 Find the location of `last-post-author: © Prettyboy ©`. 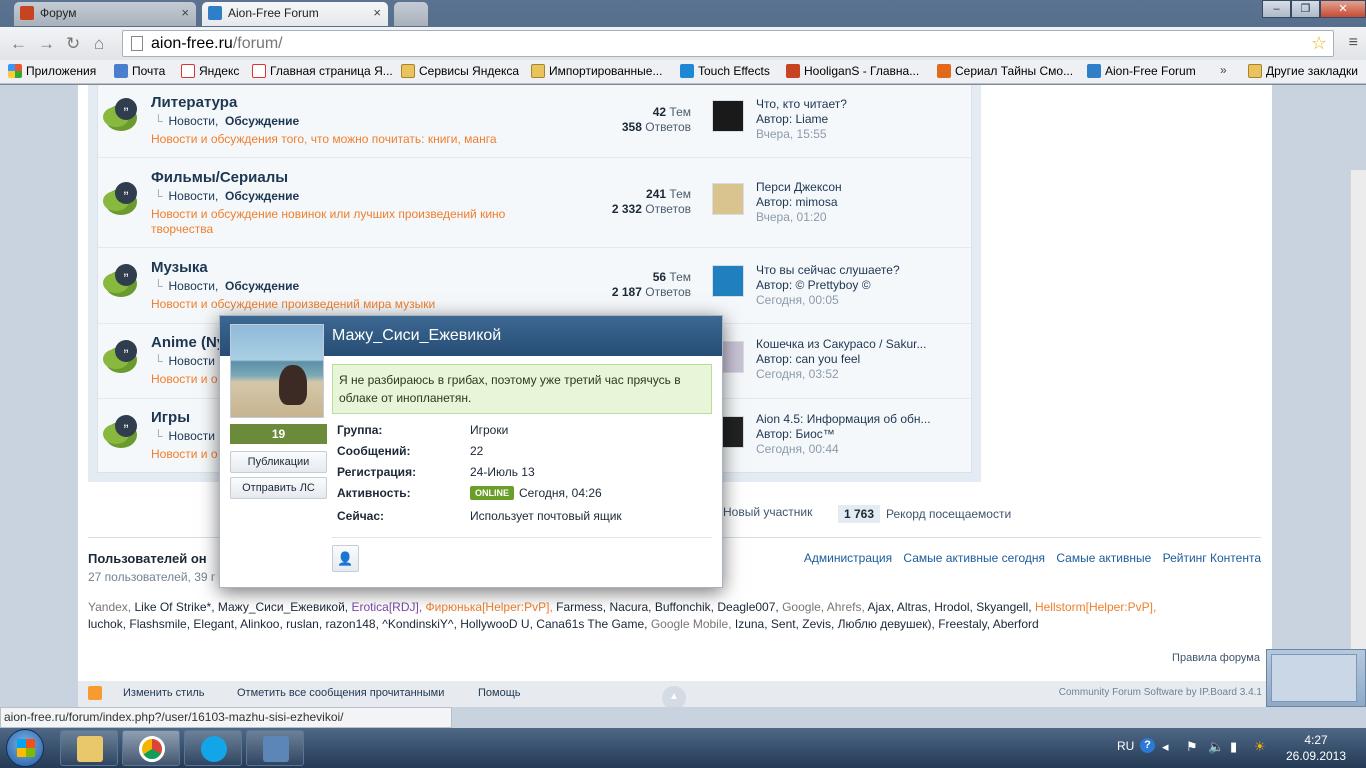

last-post-author: © Prettyboy © is located at coordinates (833, 285).